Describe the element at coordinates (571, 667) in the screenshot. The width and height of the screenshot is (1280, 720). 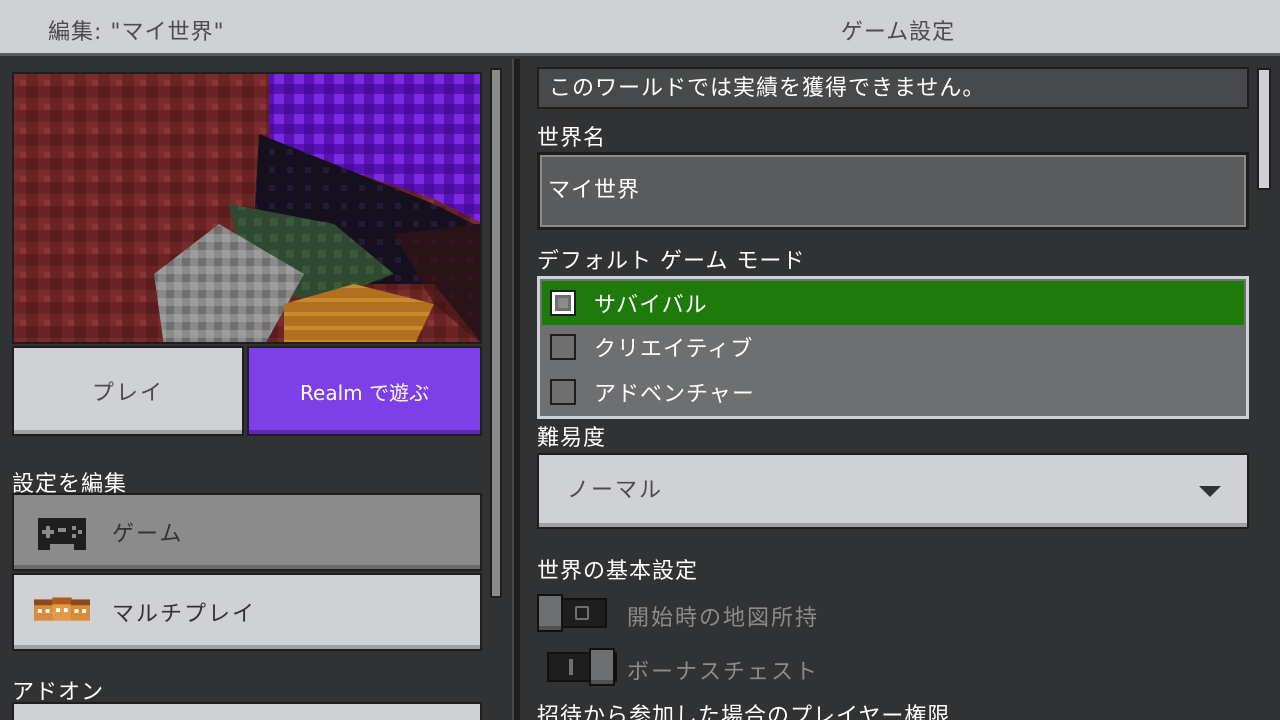
I see `toggle-on-icon` at that location.